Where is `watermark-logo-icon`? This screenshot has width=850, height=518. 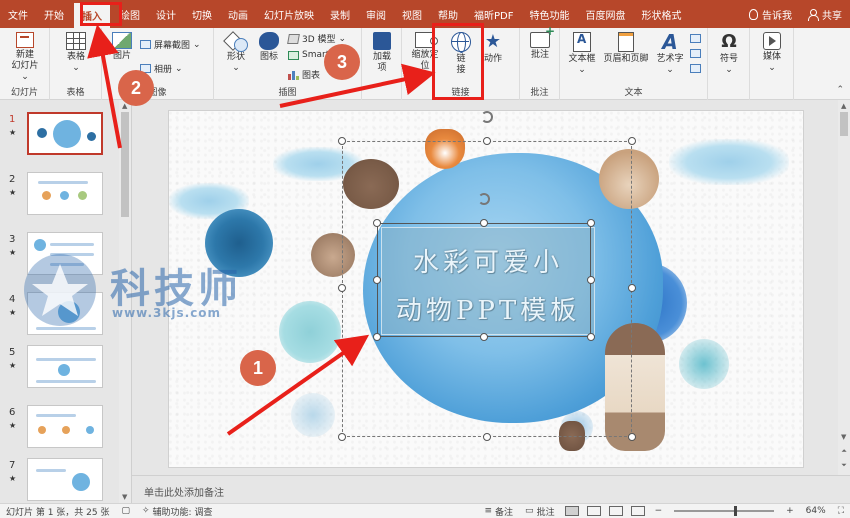 watermark-logo-icon is located at coordinates (60, 290).